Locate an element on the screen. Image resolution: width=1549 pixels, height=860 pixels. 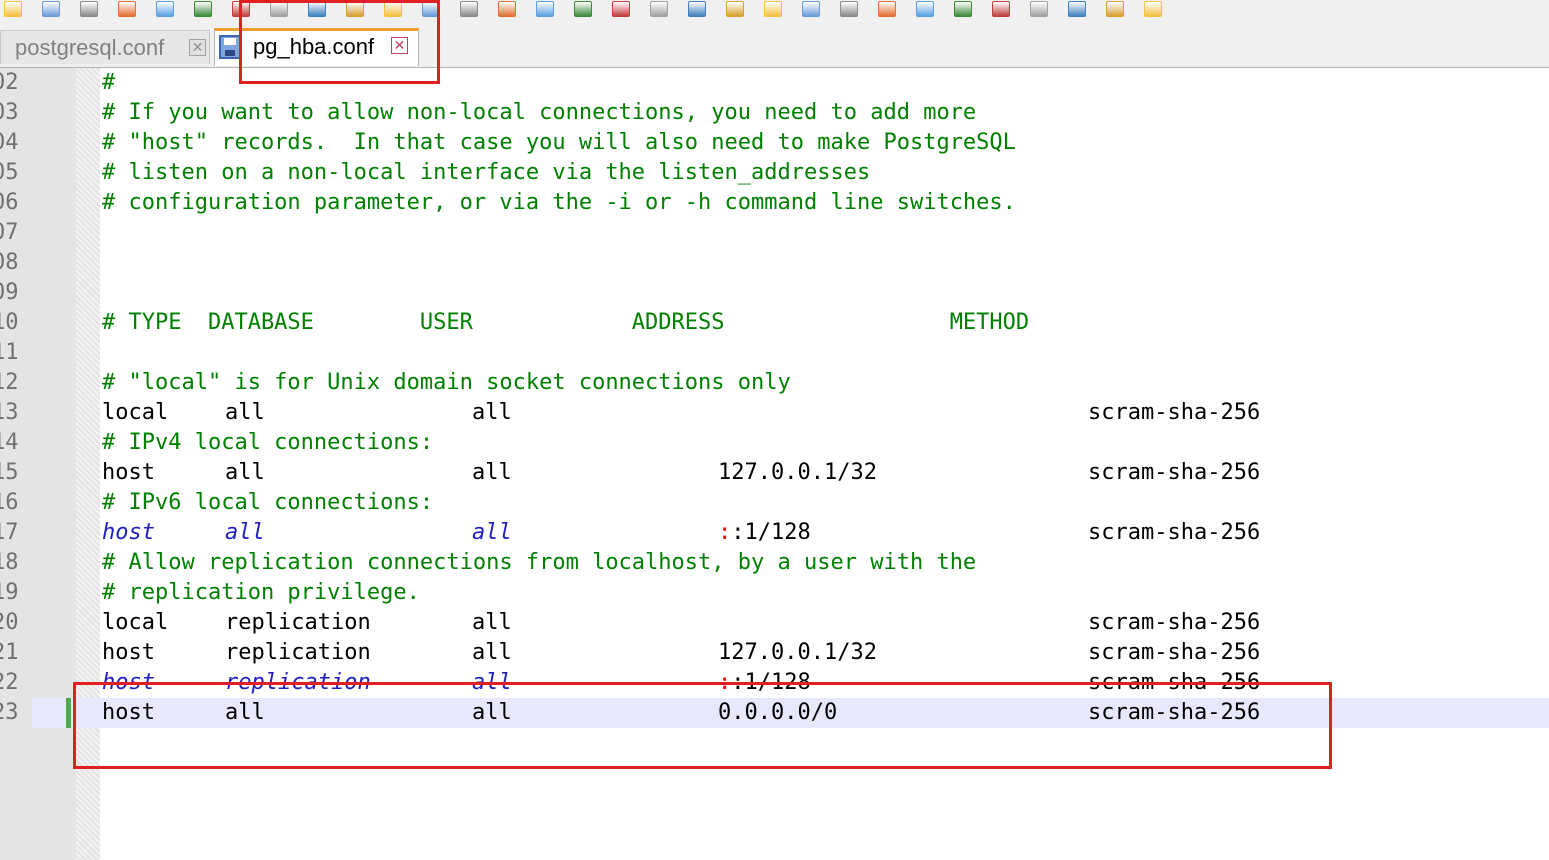
line-number: 16 is located at coordinates (9, 502).